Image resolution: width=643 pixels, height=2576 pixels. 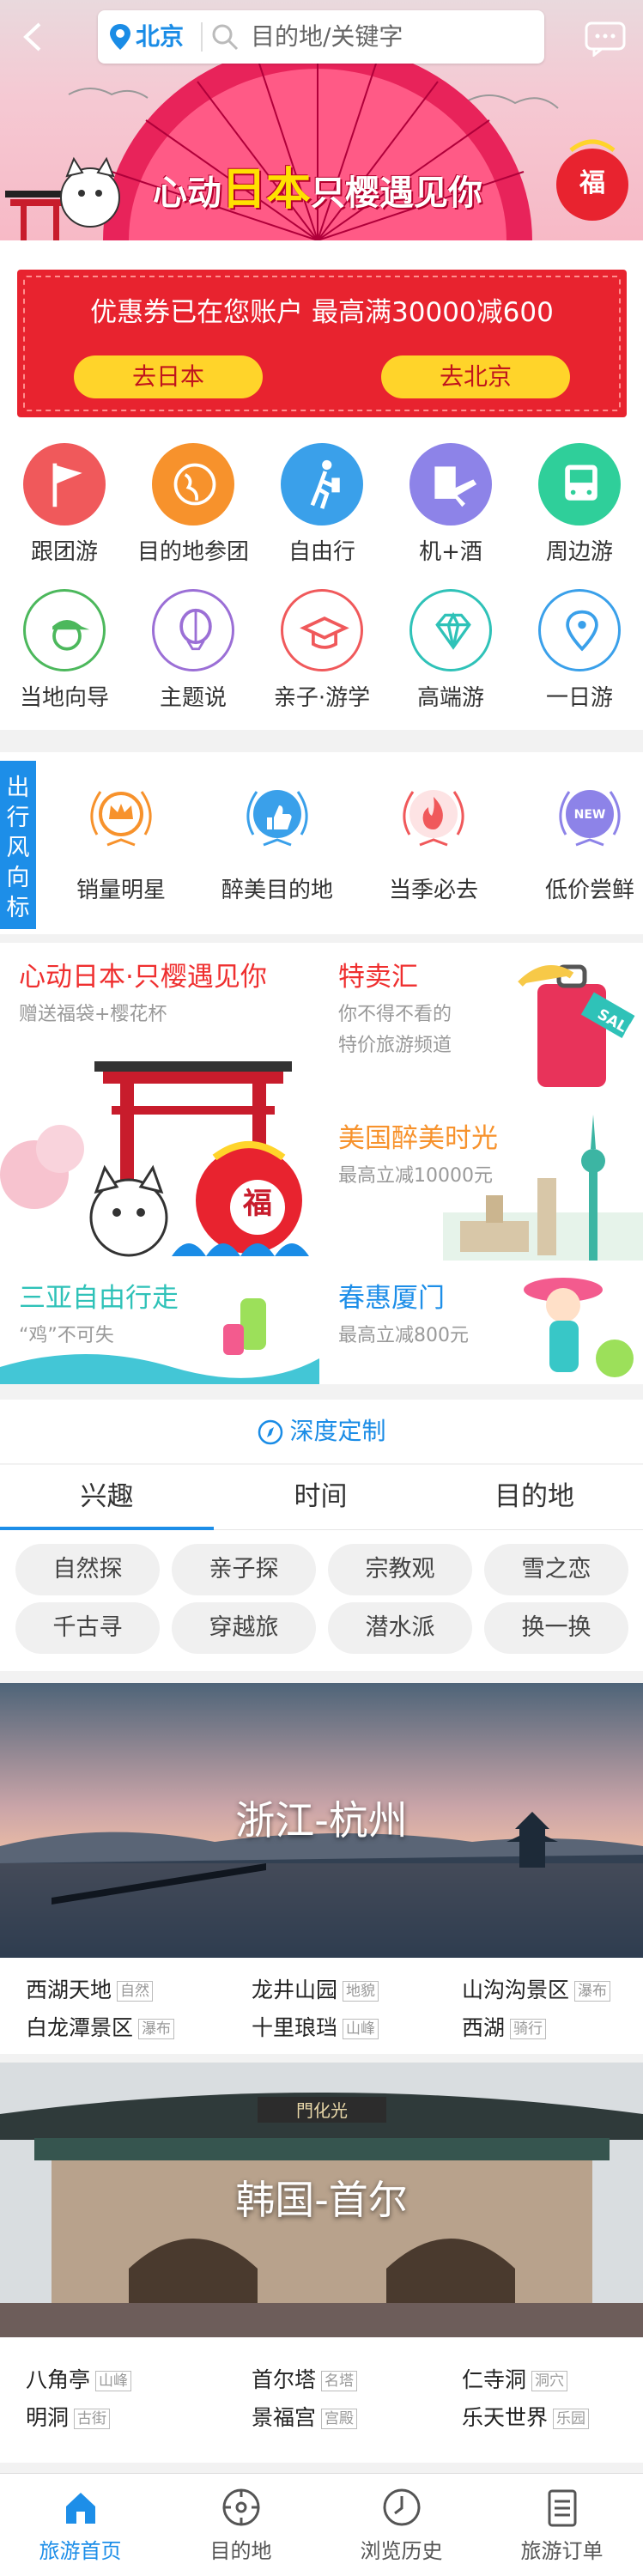 I want to click on promo-usa: 美国醉美时光 最高立减10000元, so click(x=483, y=1181).